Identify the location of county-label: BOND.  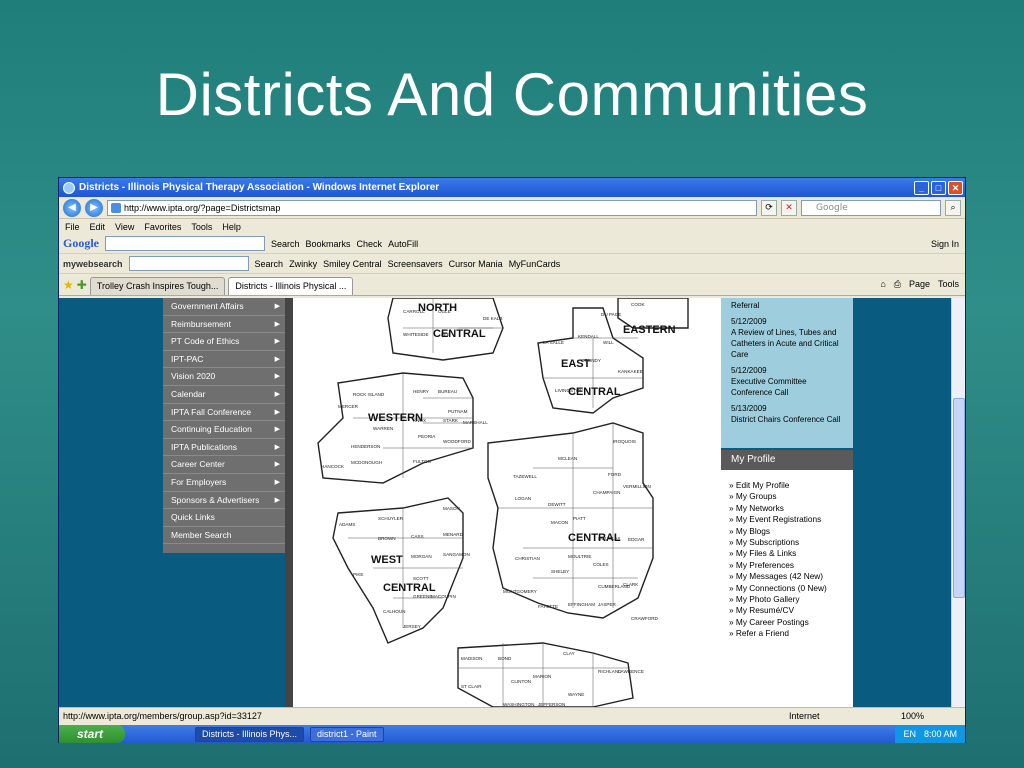
(505, 658).